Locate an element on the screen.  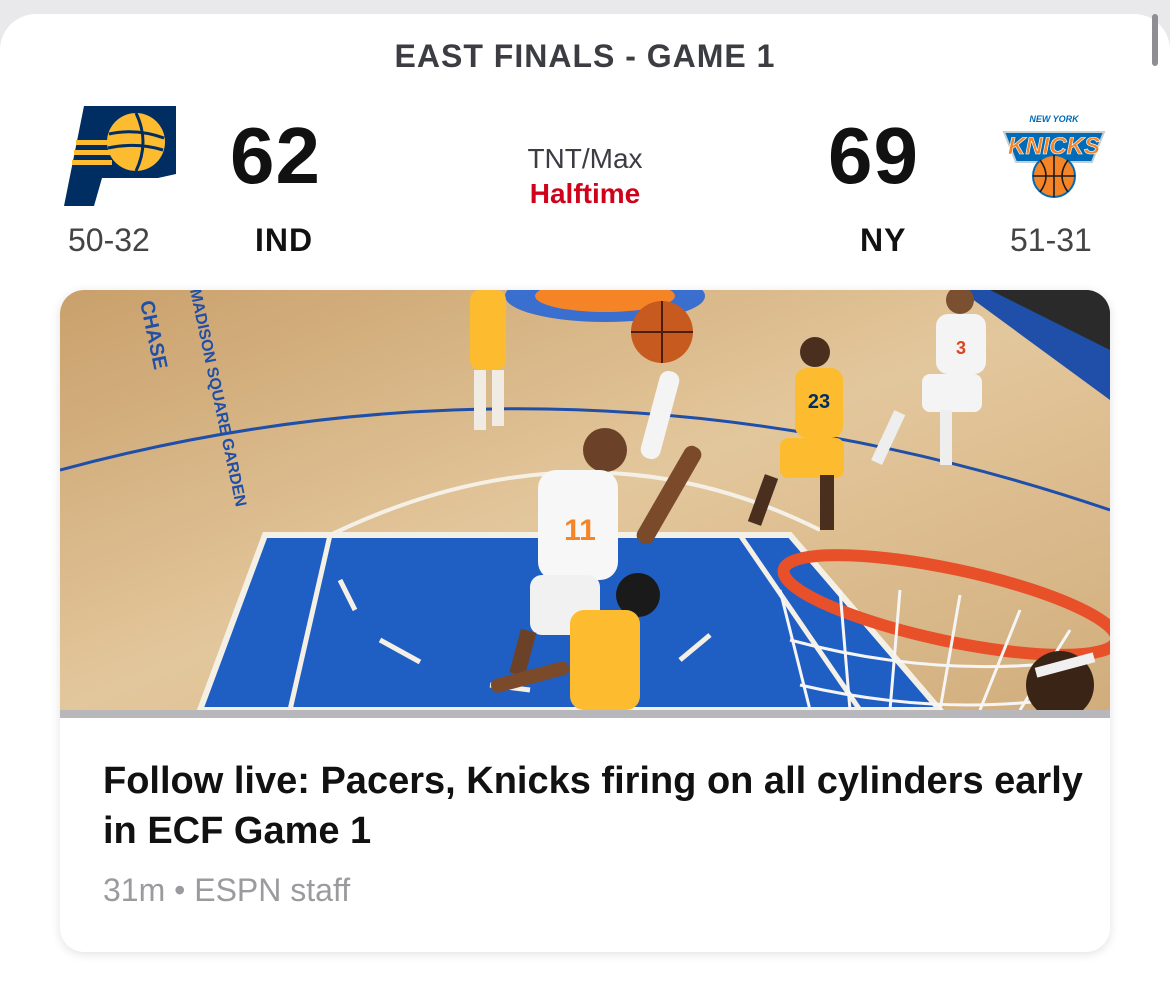
game-title: EAST FINALS - GAME 1 is located at coordinates (585, 56).